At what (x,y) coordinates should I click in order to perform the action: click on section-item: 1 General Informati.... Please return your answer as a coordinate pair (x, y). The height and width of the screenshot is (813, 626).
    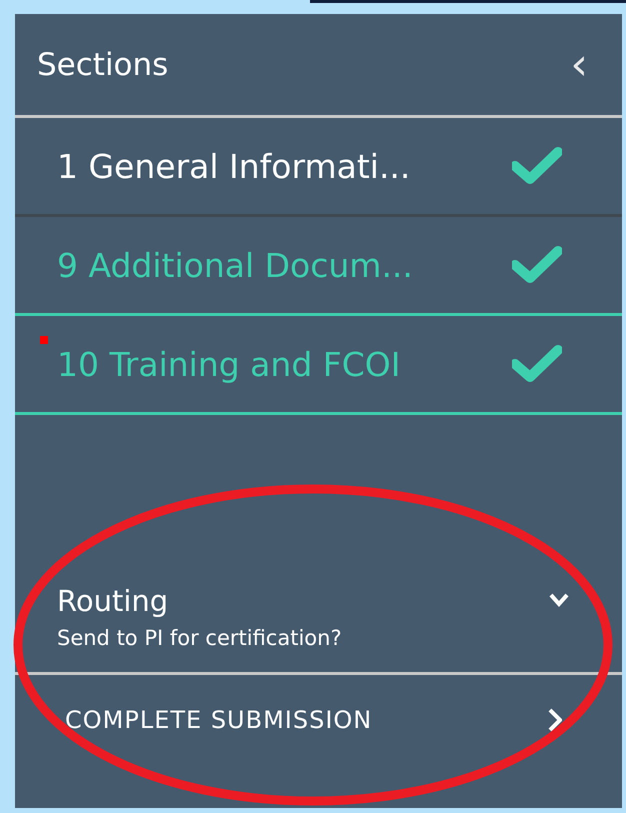
    Looking at the image, I should click on (318, 167).